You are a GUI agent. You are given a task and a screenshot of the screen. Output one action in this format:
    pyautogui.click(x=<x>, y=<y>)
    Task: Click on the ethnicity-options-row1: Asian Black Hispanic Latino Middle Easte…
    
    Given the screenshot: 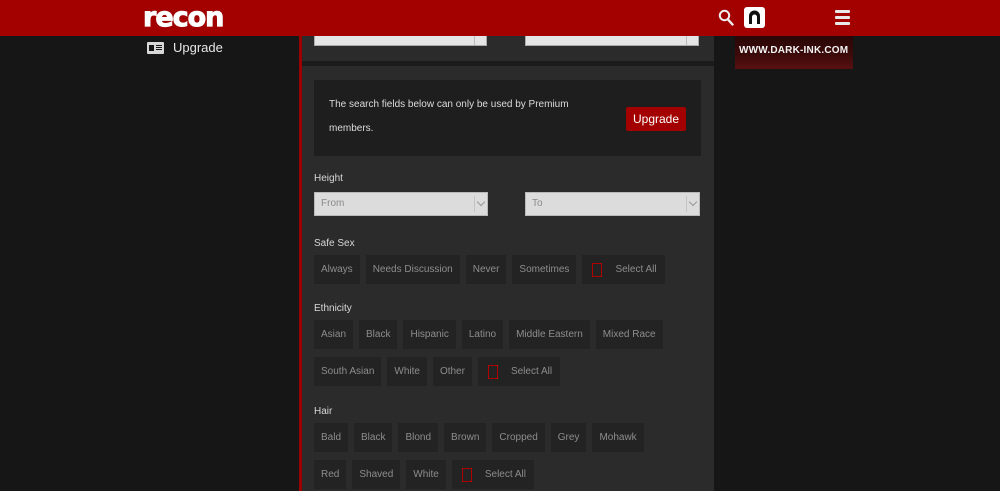 What is the action you would take?
    pyautogui.click(x=488, y=334)
    